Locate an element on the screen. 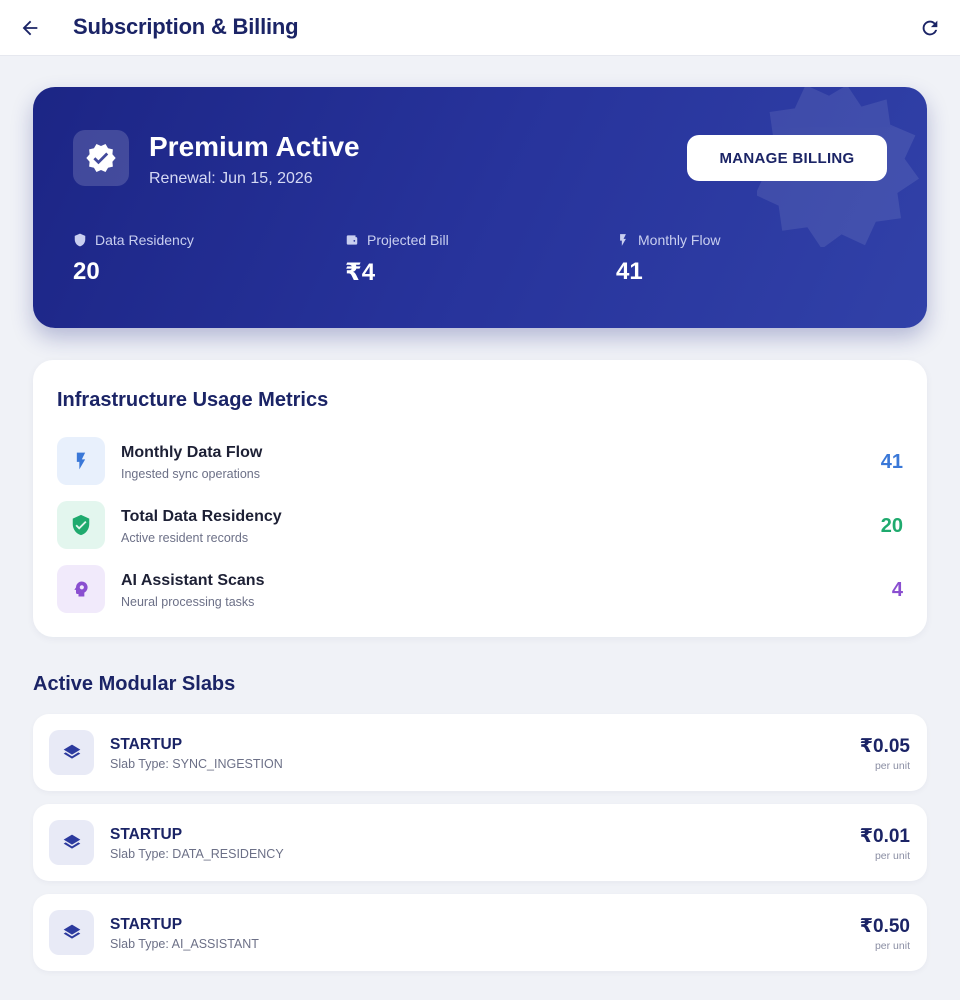 The width and height of the screenshot is (960, 1000). manage-billing-button: MANAGE BILLING is located at coordinates (787, 158).